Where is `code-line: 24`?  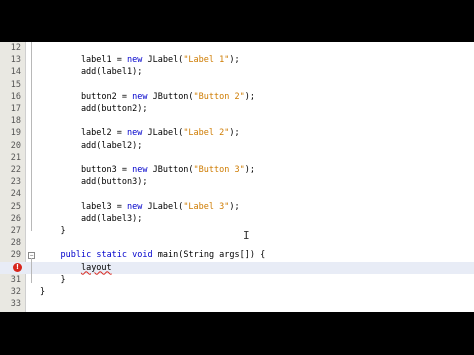 code-line: 24 is located at coordinates (237, 194).